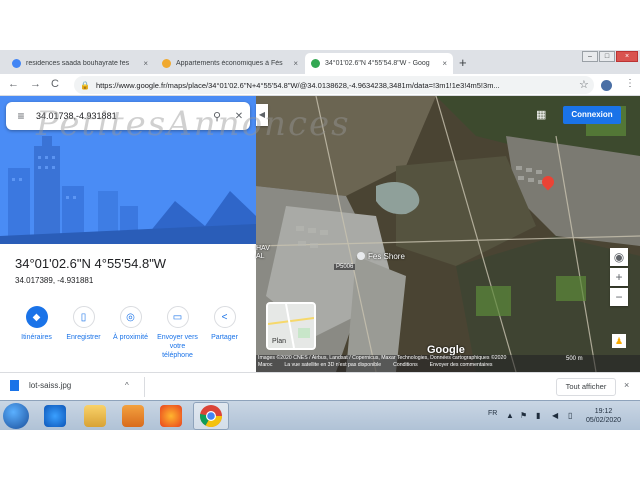 The image size is (640, 480). I want to click on network-icon: ▮, so click(538, 415).